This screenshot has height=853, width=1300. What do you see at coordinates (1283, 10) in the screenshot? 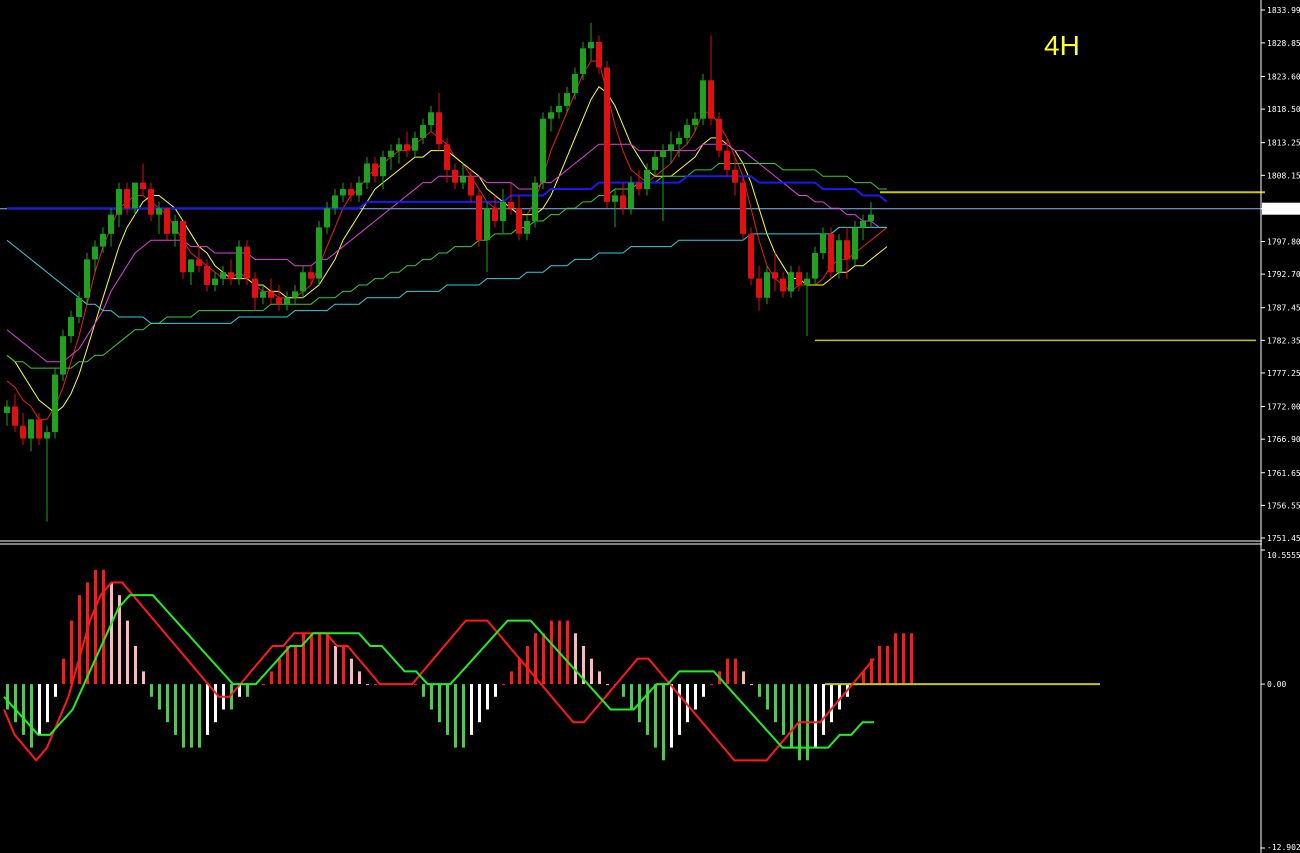
I see `price-tick-label: 1833.99` at bounding box center [1283, 10].